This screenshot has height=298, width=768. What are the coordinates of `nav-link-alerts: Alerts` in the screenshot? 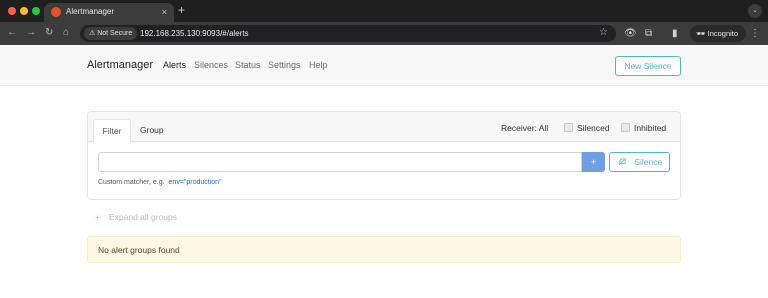 It's located at (174, 65).